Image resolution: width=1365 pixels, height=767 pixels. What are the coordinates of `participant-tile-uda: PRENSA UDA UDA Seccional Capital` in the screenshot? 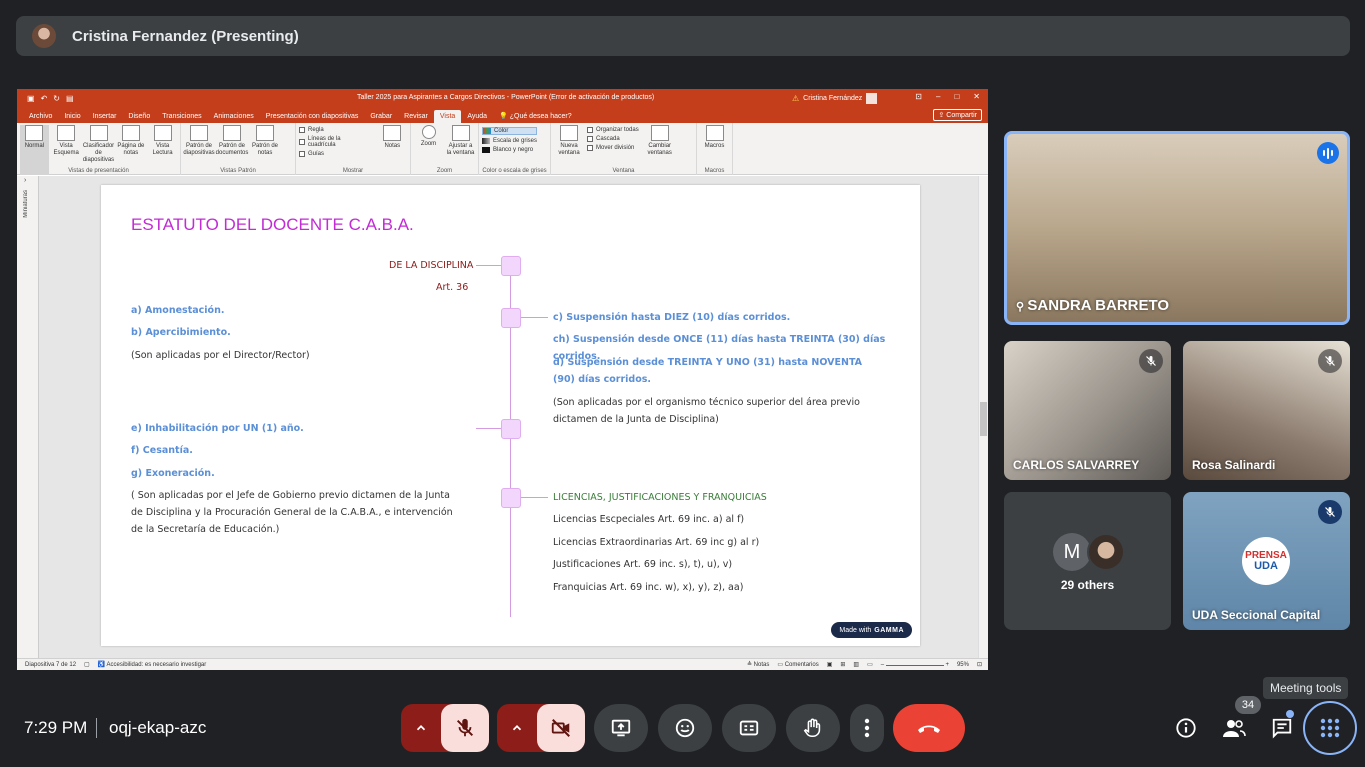 It's located at (1266, 561).